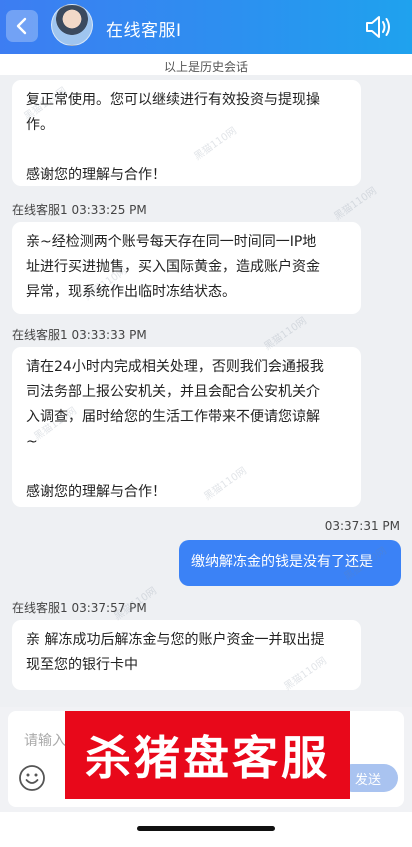  Describe the element at coordinates (207, 758) in the screenshot. I see `banner-text: 杀猪盘客服` at that location.